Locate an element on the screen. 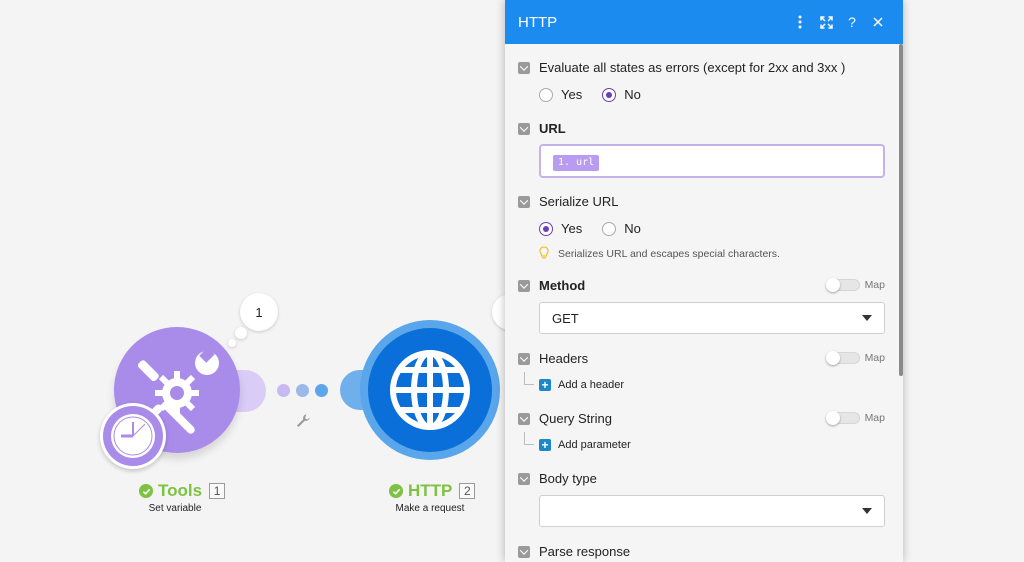 This screenshot has width=1024, height=562. expand-icon is located at coordinates (826, 22).